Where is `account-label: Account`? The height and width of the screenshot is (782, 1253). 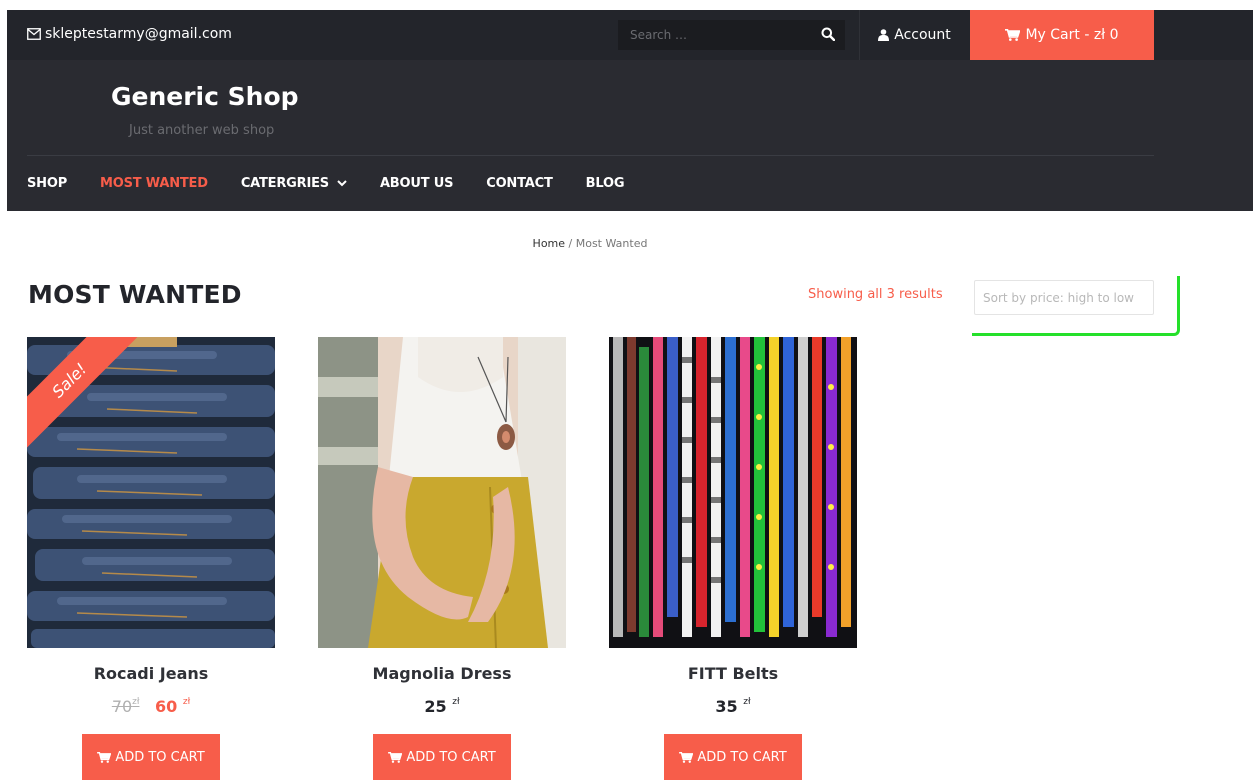
account-label: Account is located at coordinates (922, 35).